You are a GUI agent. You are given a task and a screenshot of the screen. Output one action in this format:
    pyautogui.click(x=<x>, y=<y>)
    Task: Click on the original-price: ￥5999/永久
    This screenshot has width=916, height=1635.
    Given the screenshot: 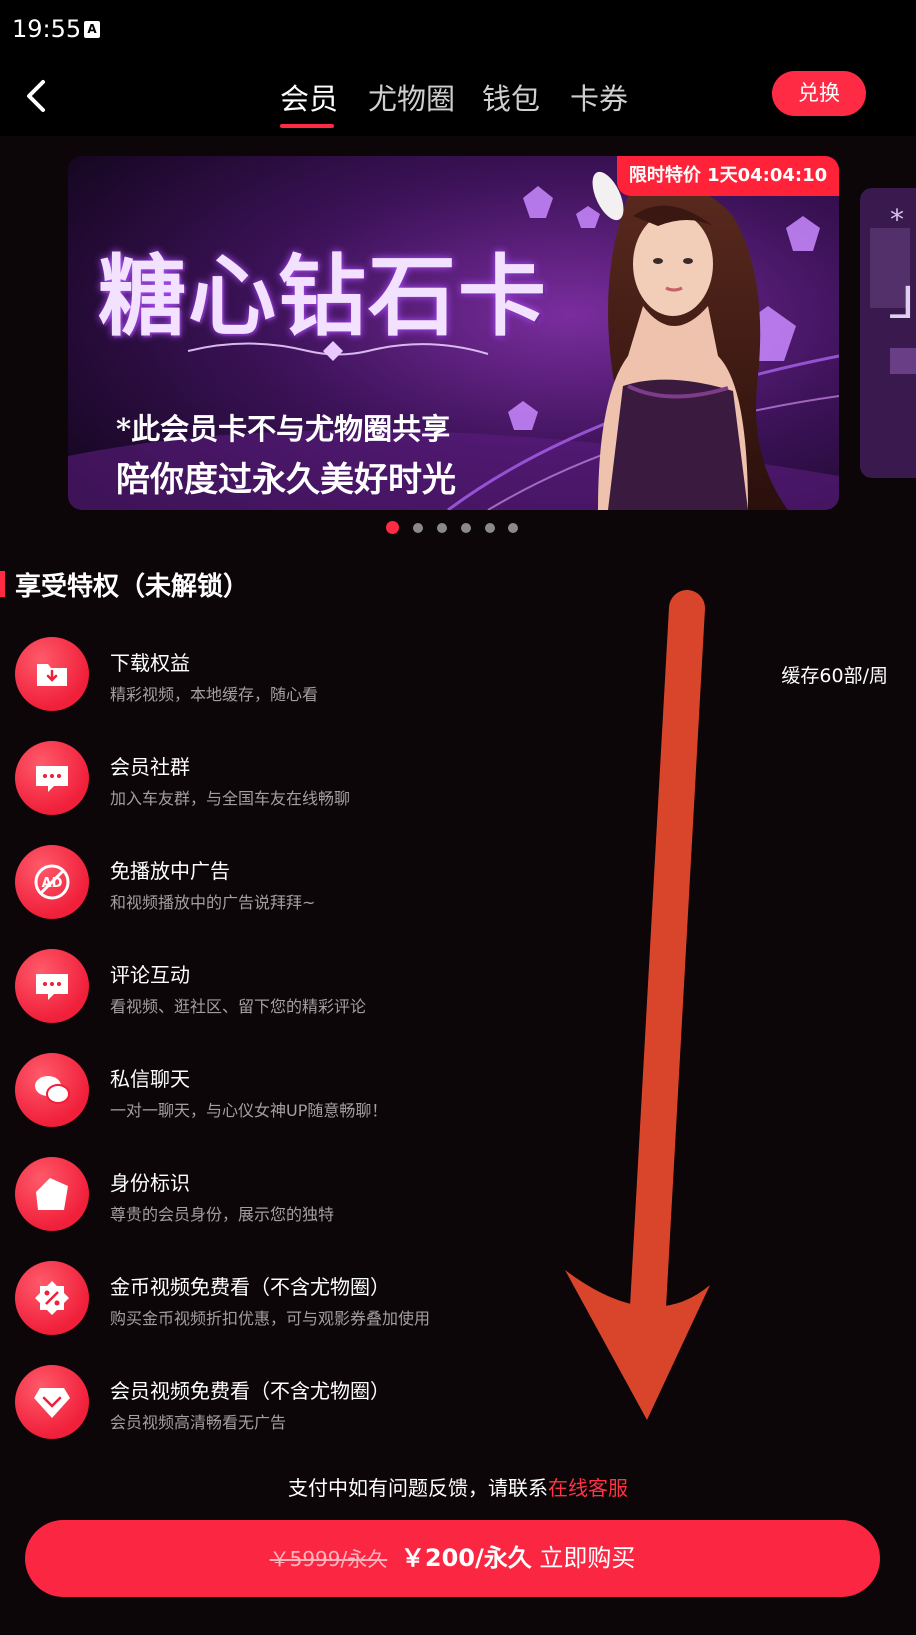 What is the action you would take?
    pyautogui.click(x=328, y=1559)
    